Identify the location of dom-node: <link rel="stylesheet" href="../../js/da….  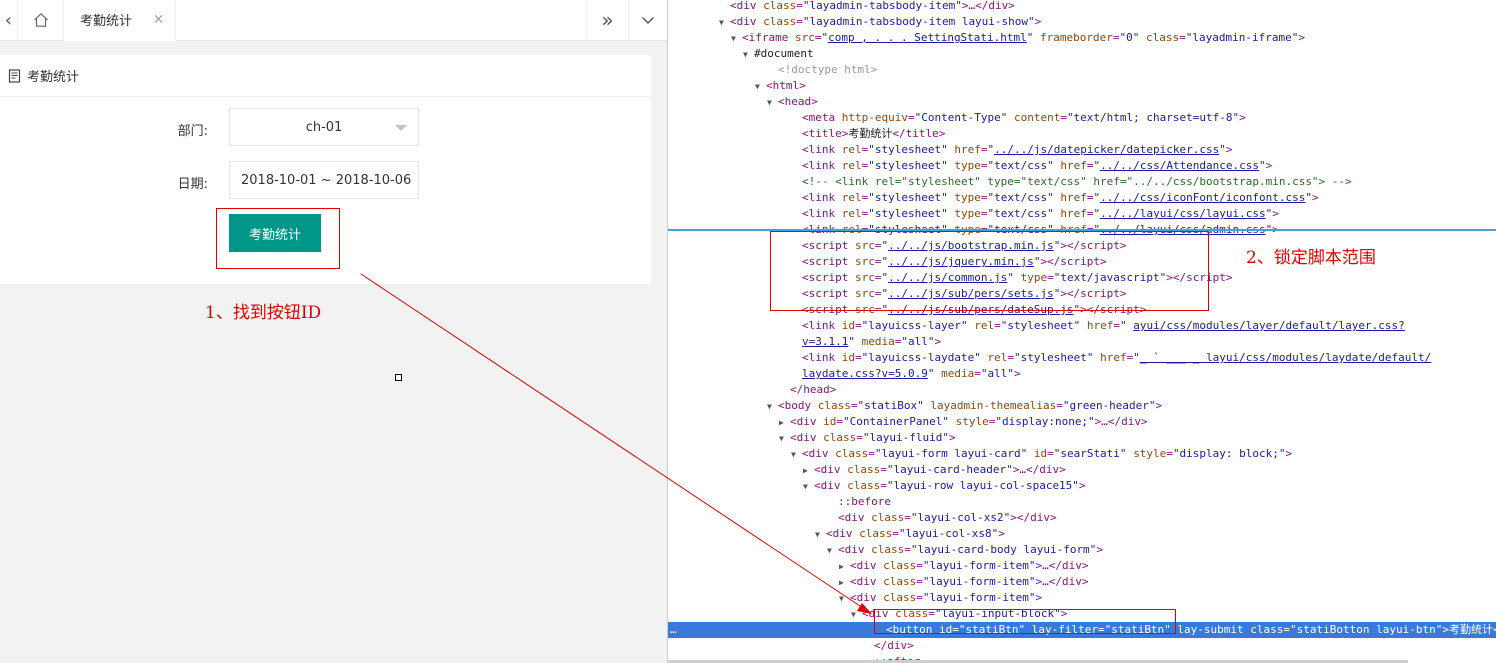
(1082, 150).